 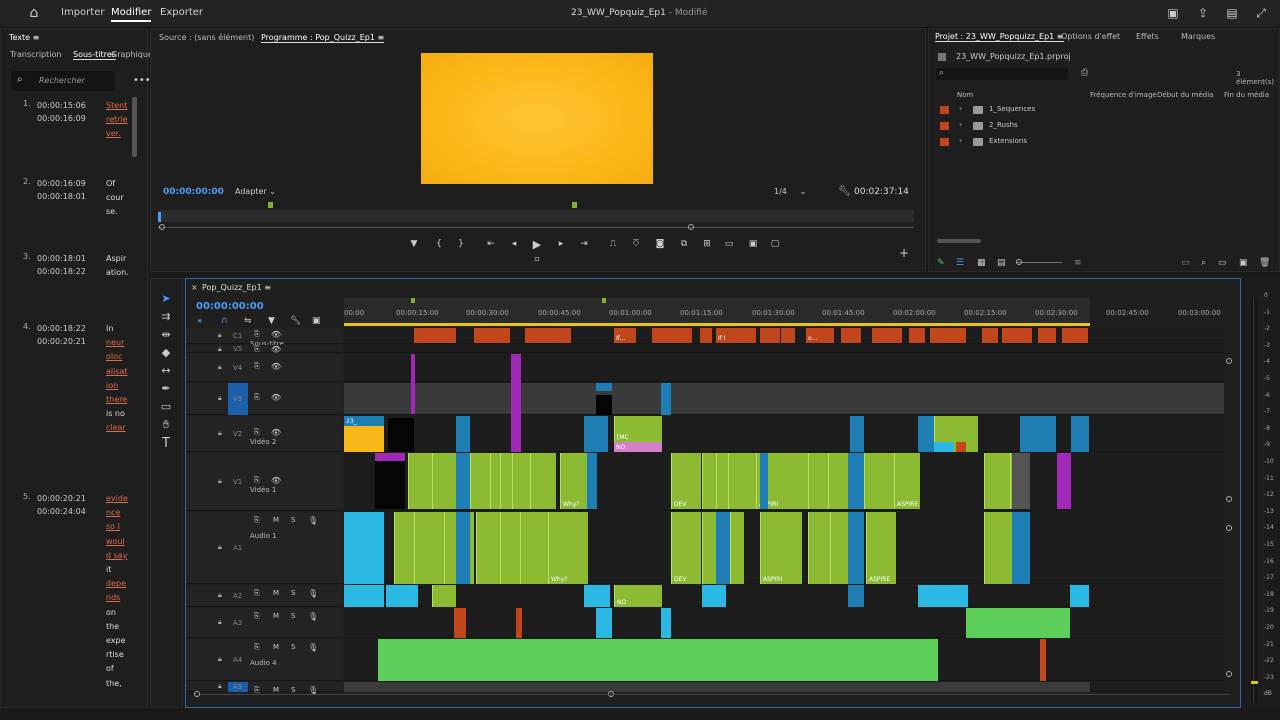 I want to click on expand-chevron-icon: ›, so click(x=960, y=124).